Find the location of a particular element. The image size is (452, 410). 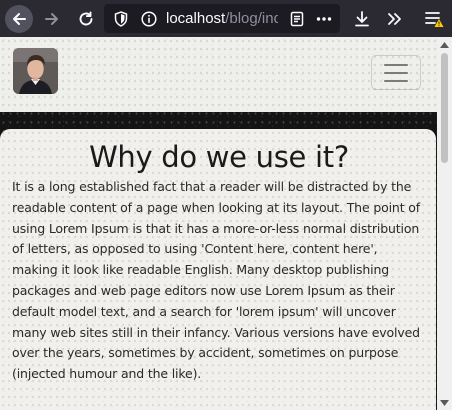

article-title: Why do we use it? is located at coordinates (219, 157).